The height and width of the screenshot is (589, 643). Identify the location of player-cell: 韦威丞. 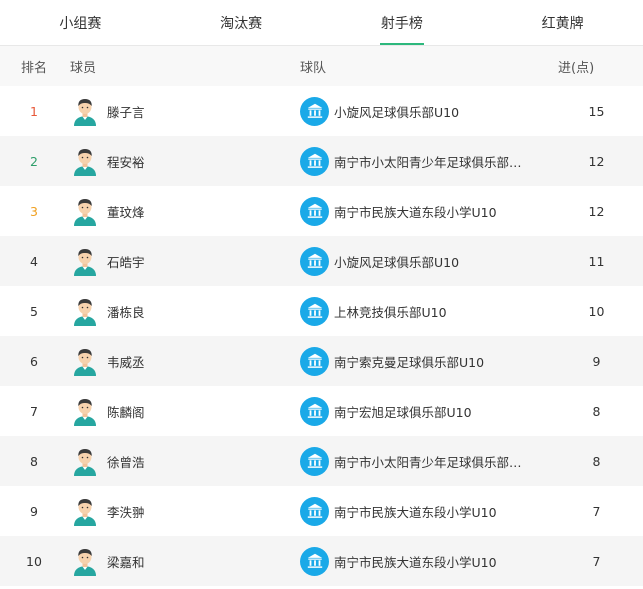
(184, 361).